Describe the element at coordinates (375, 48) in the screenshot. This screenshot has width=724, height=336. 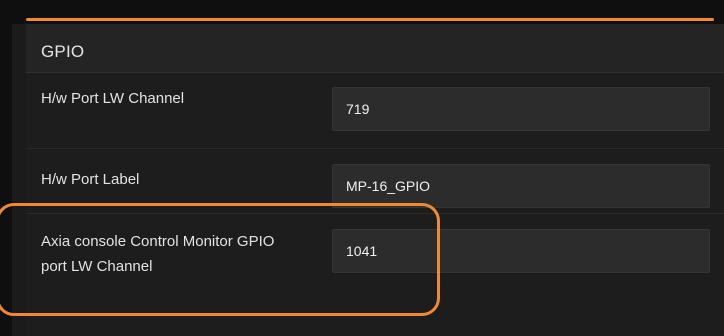
I see `panel-header: GPIO` at that location.